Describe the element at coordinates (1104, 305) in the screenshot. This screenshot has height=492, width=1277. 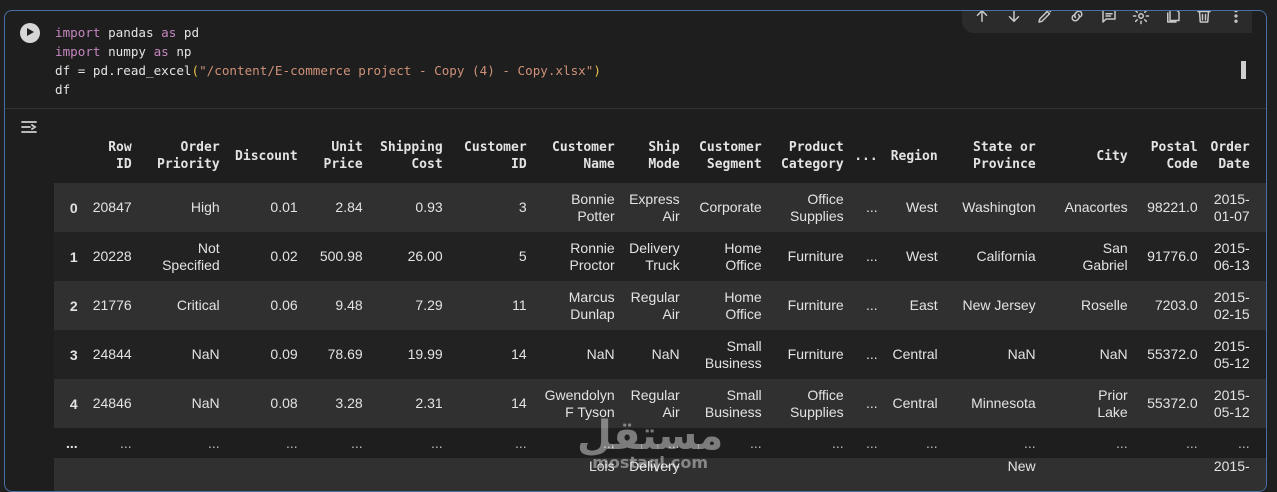
I see `table-cell: Roselle` at that location.